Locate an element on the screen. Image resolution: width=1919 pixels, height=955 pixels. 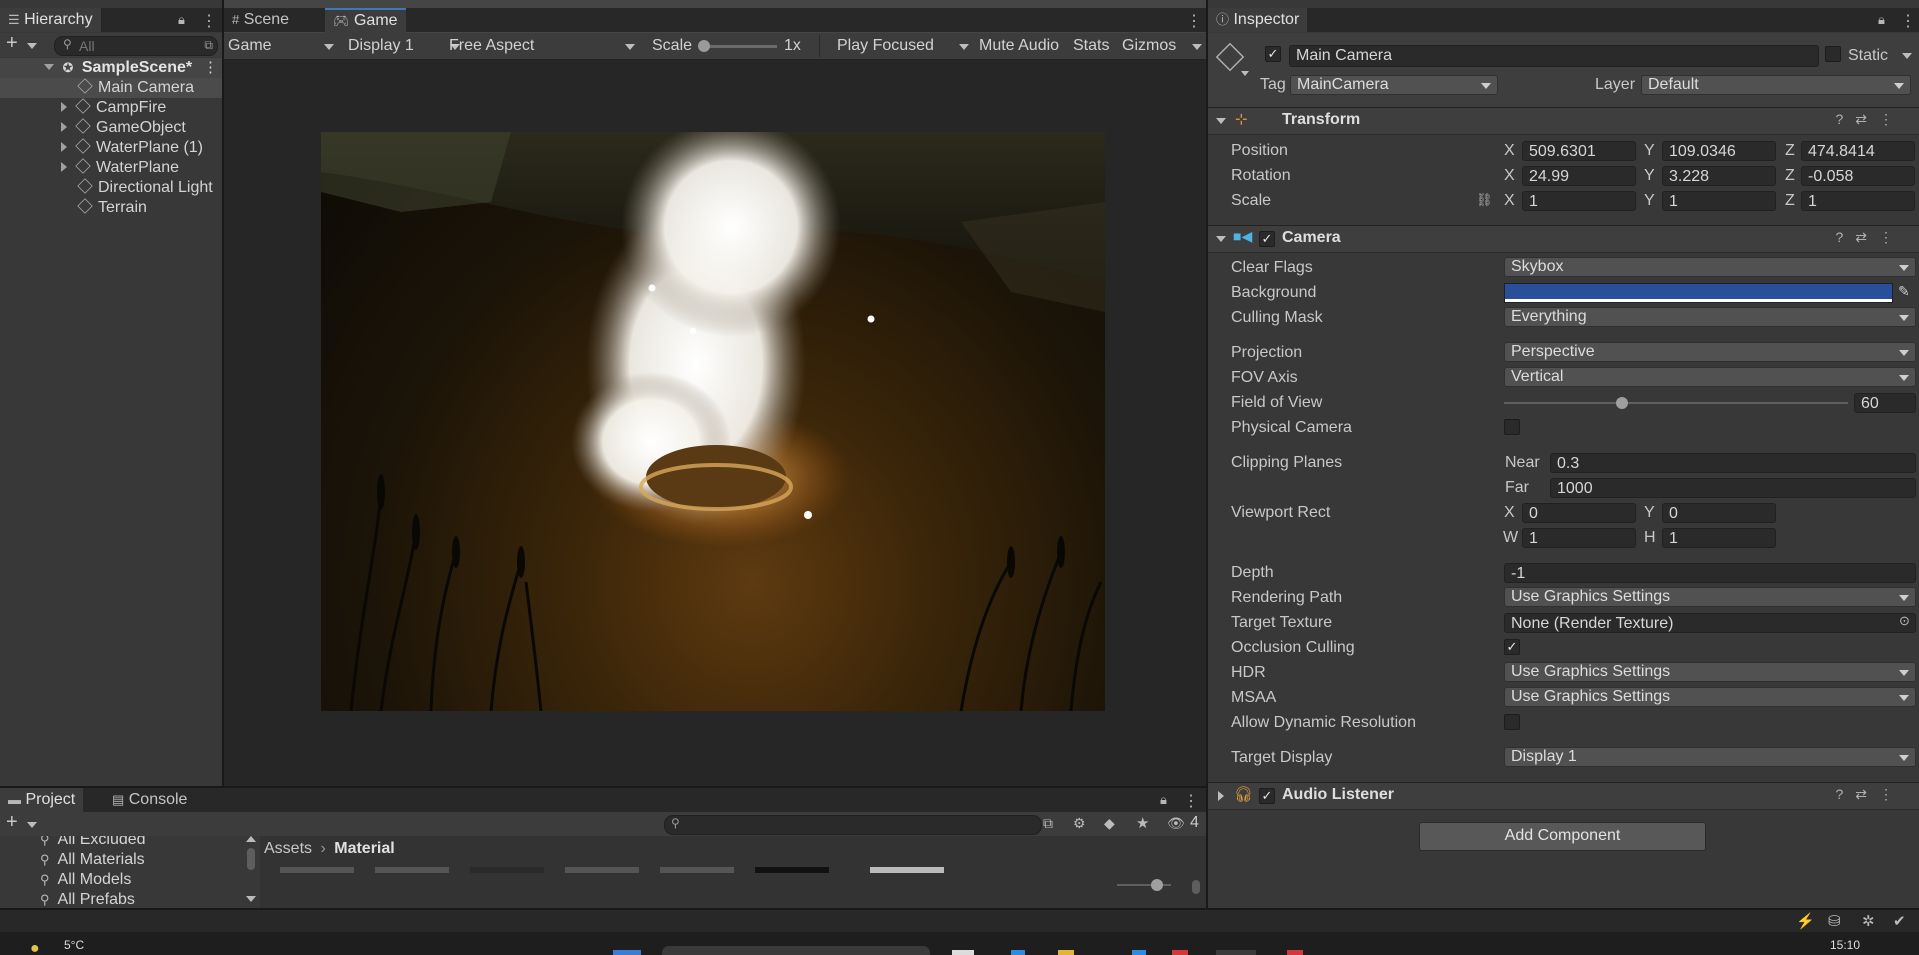
performance-icon: ⚡ is located at coordinates (1805, 921).